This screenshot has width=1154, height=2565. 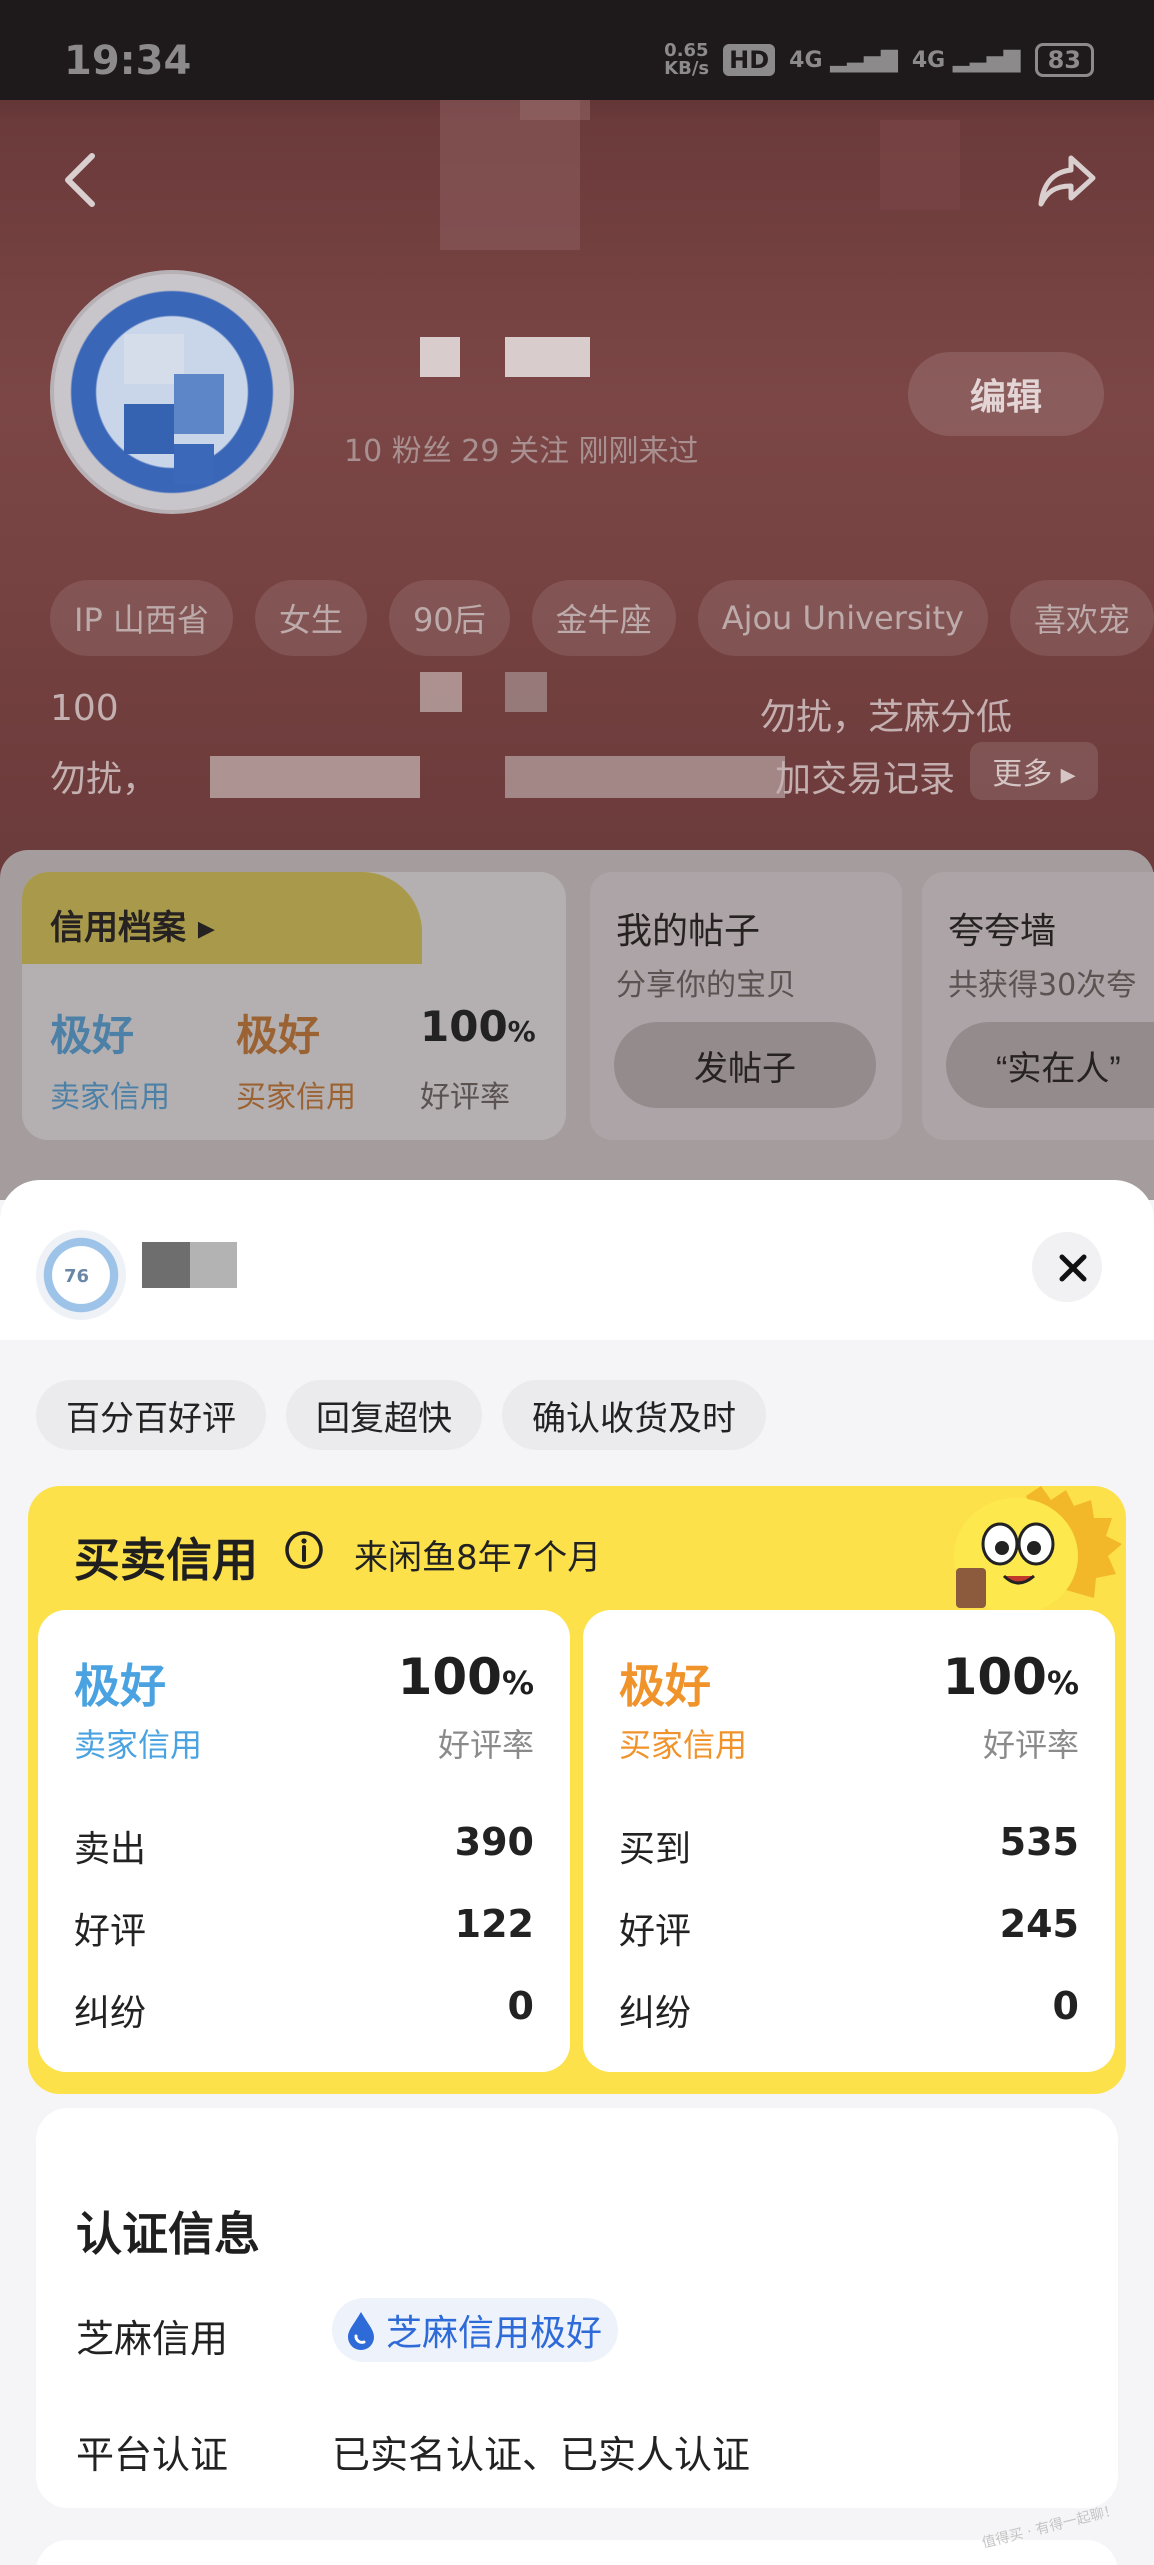 What do you see at coordinates (1030, 1745) in the screenshot?
I see `buyer-good-rate-label: 好评率` at bounding box center [1030, 1745].